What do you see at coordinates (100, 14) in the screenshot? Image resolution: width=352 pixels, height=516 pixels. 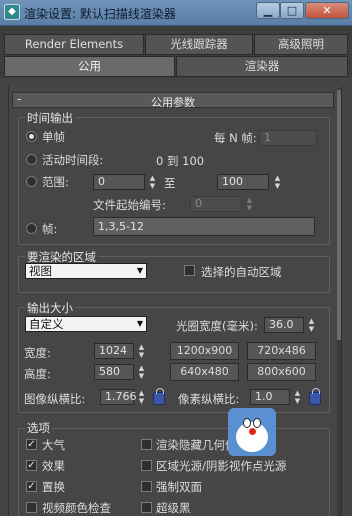 I see `window-title: 渲染设置: 默认扫描线渲染器` at bounding box center [100, 14].